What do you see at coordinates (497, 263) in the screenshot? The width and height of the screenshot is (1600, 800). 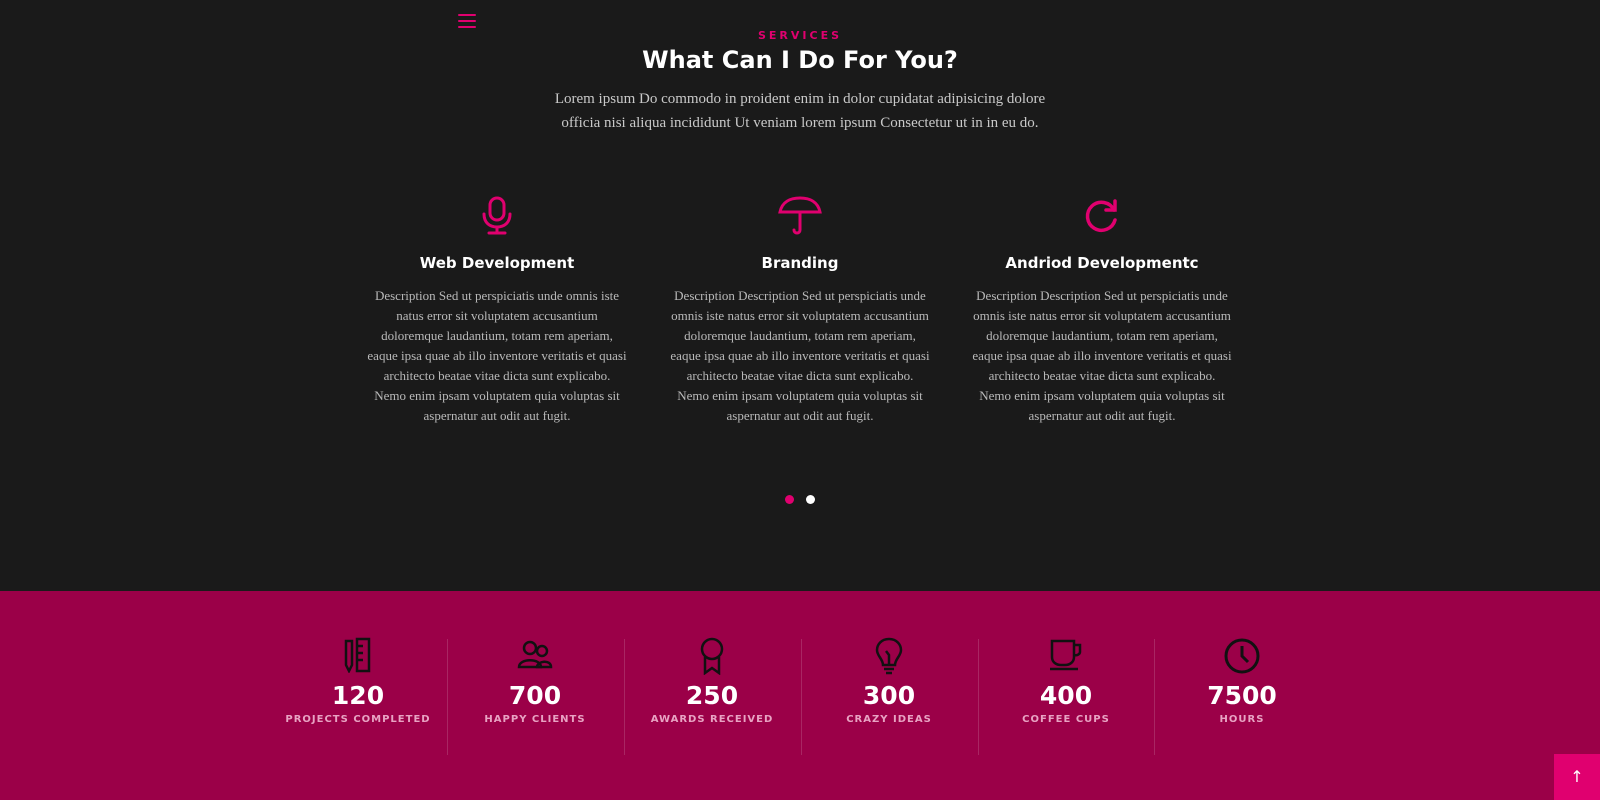 I see `service-title: Web Development` at bounding box center [497, 263].